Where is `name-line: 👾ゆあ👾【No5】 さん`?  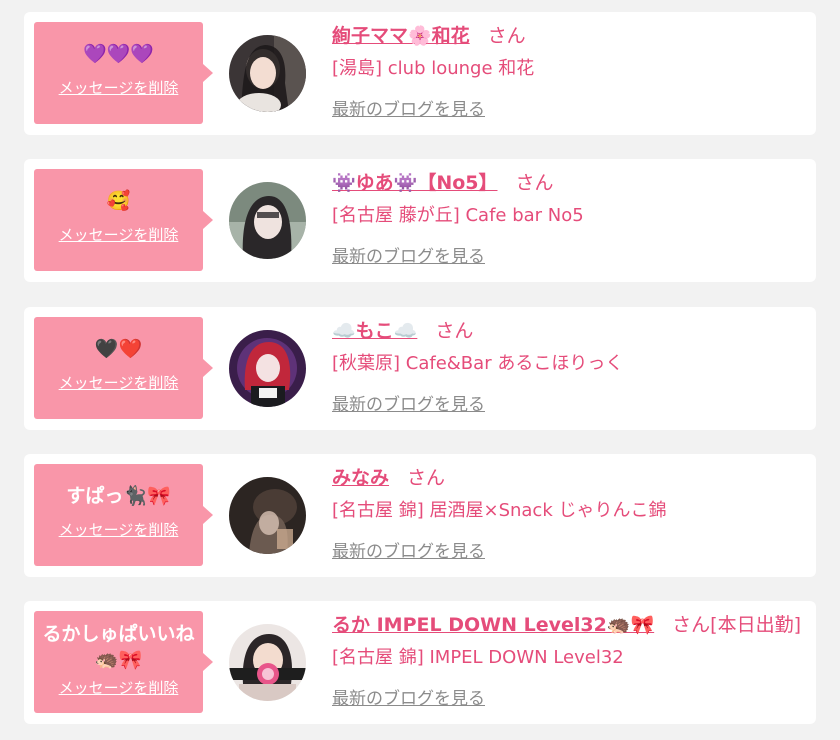
name-line: 👾ゆあ👾【No5】 さん is located at coordinates (569, 183).